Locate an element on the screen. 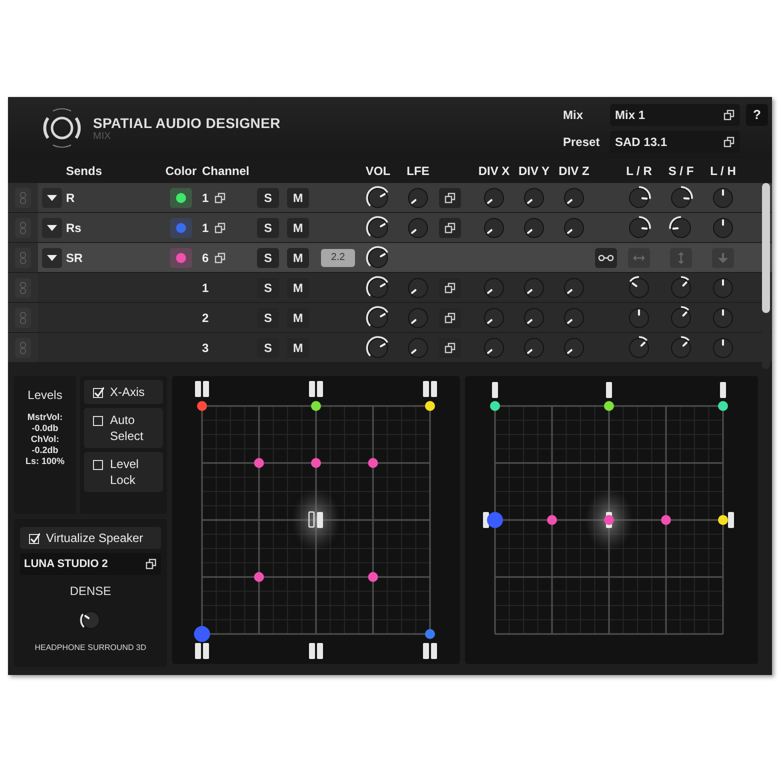 Image resolution: width=780 pixels, height=780 pixels. send-name: R is located at coordinates (70, 198).